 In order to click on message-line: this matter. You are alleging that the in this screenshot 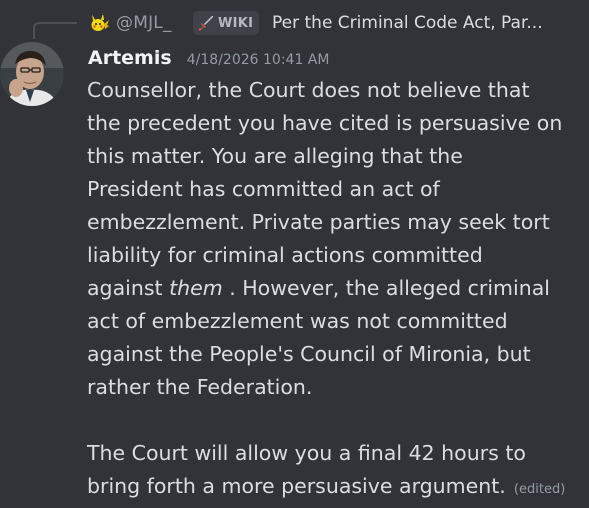, I will do `click(275, 156)`.